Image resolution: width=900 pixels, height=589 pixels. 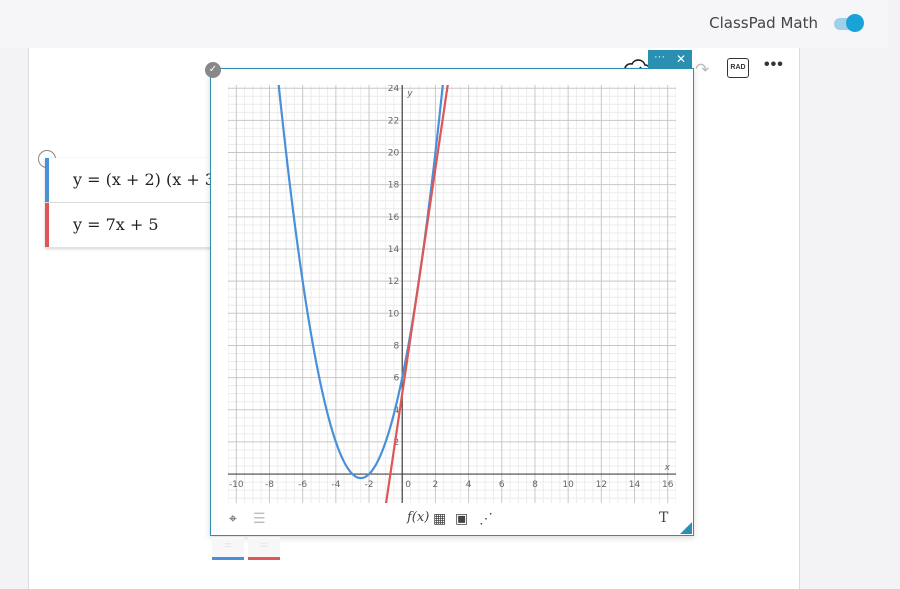 I want to click on crosshair-icon: ⌖, so click(x=233, y=518).